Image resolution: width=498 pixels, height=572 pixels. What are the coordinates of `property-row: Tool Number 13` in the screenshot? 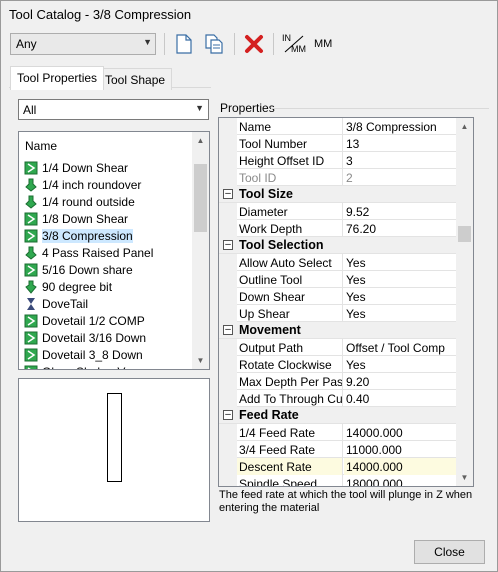 It's located at (338, 143).